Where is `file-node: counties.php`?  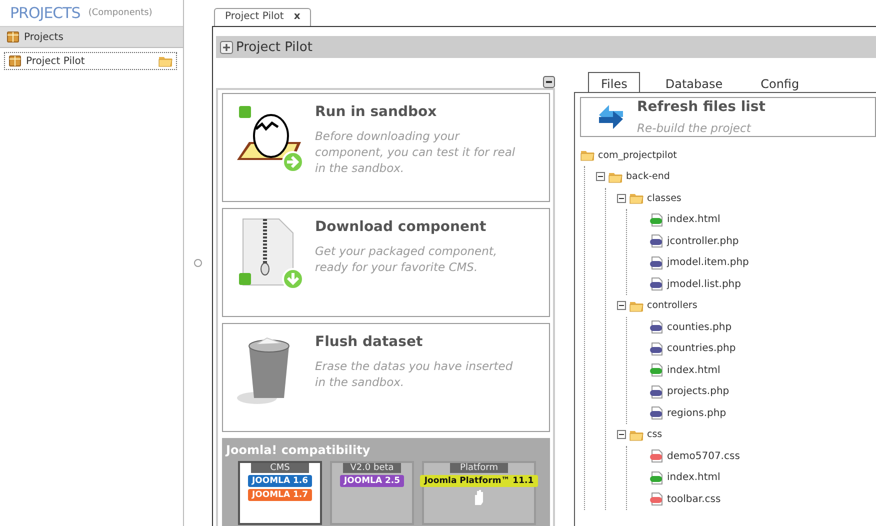 file-node: counties.php is located at coordinates (759, 327).